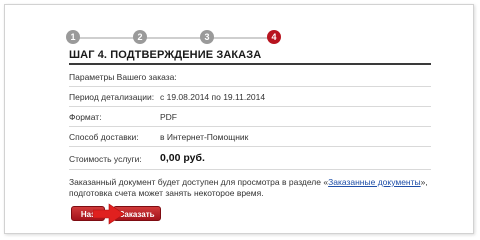 This screenshot has width=480, height=240. Describe the element at coordinates (250, 64) in the screenshot. I see `title-divider` at that location.